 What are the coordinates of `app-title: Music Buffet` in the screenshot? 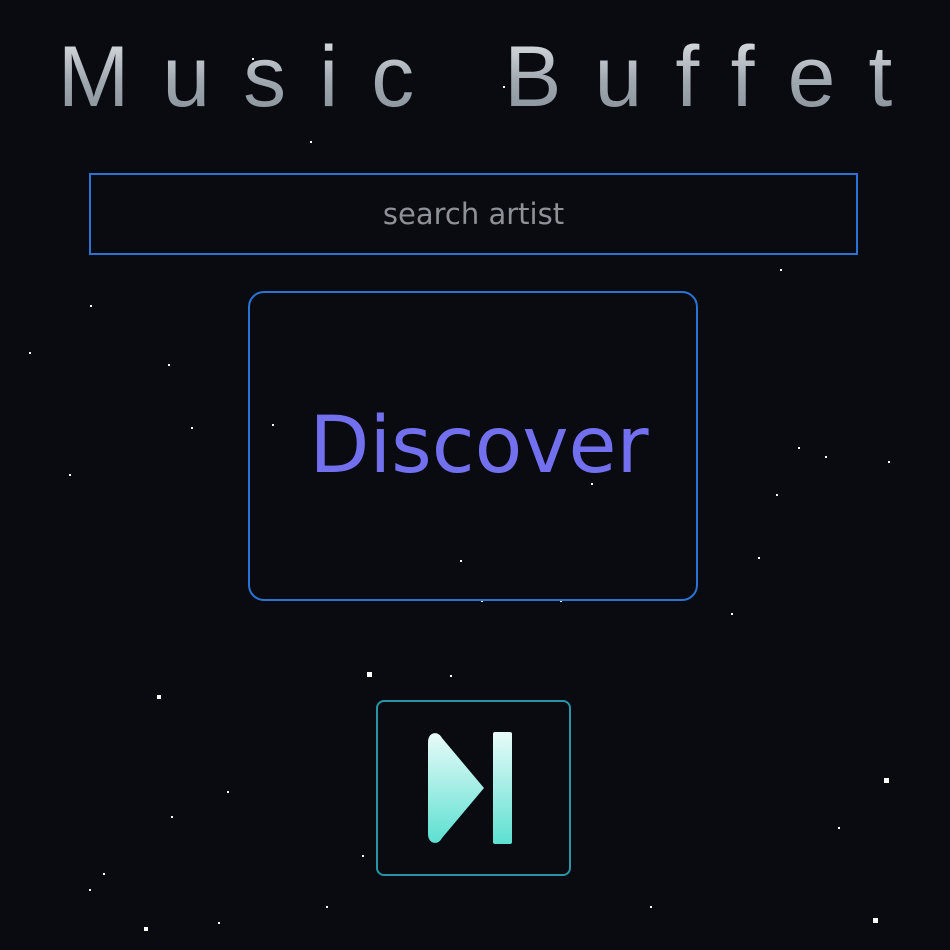 It's located at (475, 77).